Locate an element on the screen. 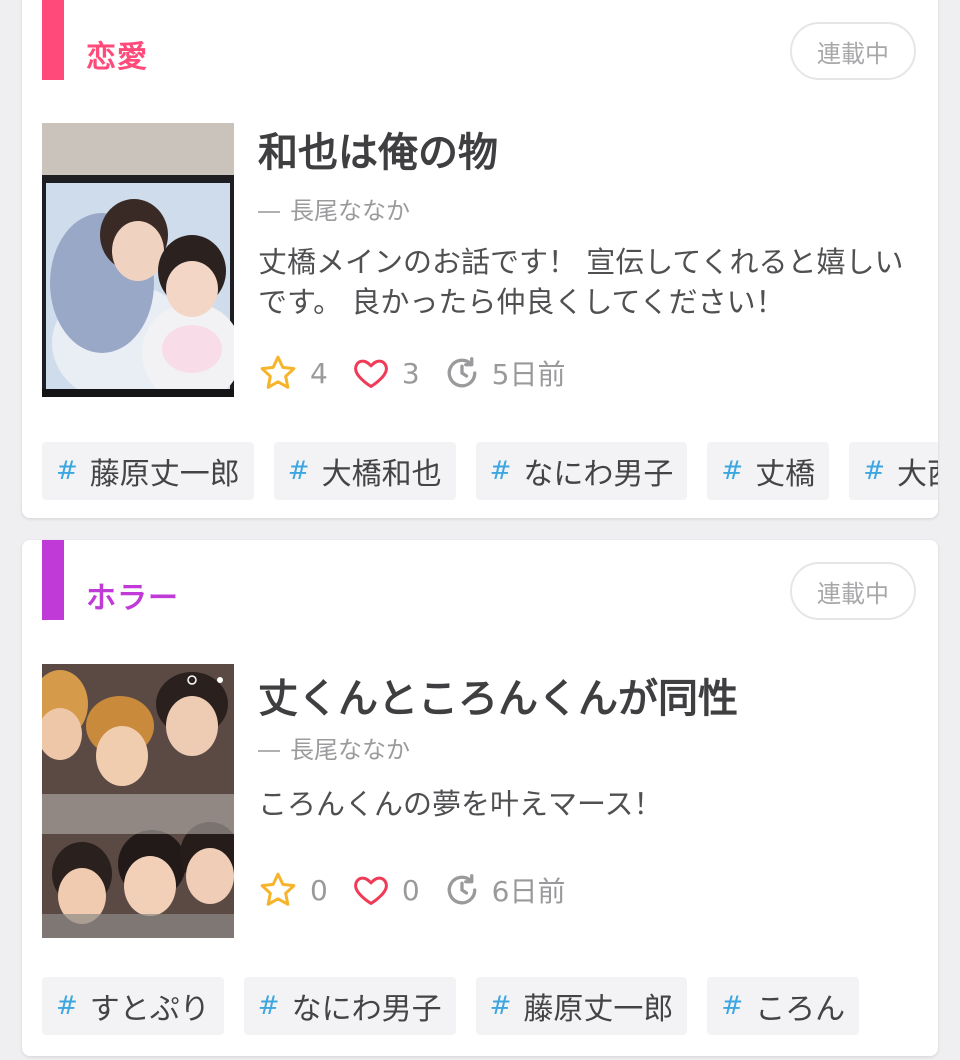  updated-stat: 5日前 is located at coordinates (505, 373).